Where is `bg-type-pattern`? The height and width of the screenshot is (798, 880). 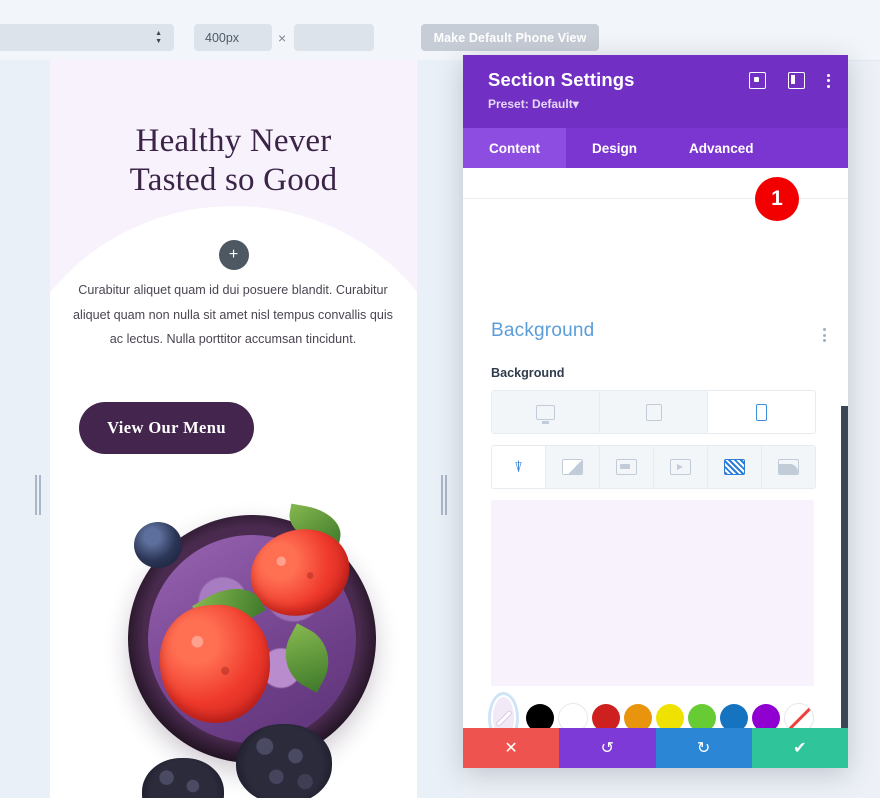
bg-type-pattern is located at coordinates (735, 467).